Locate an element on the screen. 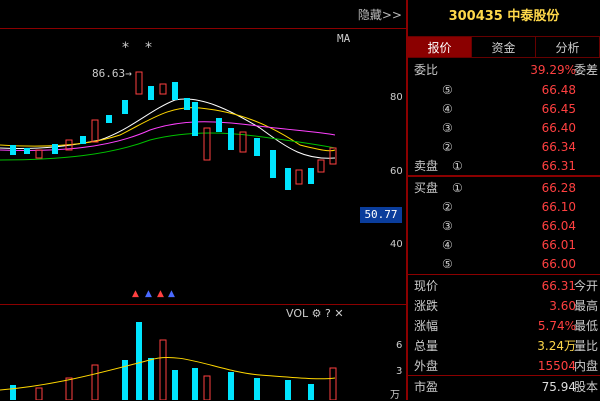 The width and height of the screenshot is (600, 401). ask-level: ② is located at coordinates (447, 147).